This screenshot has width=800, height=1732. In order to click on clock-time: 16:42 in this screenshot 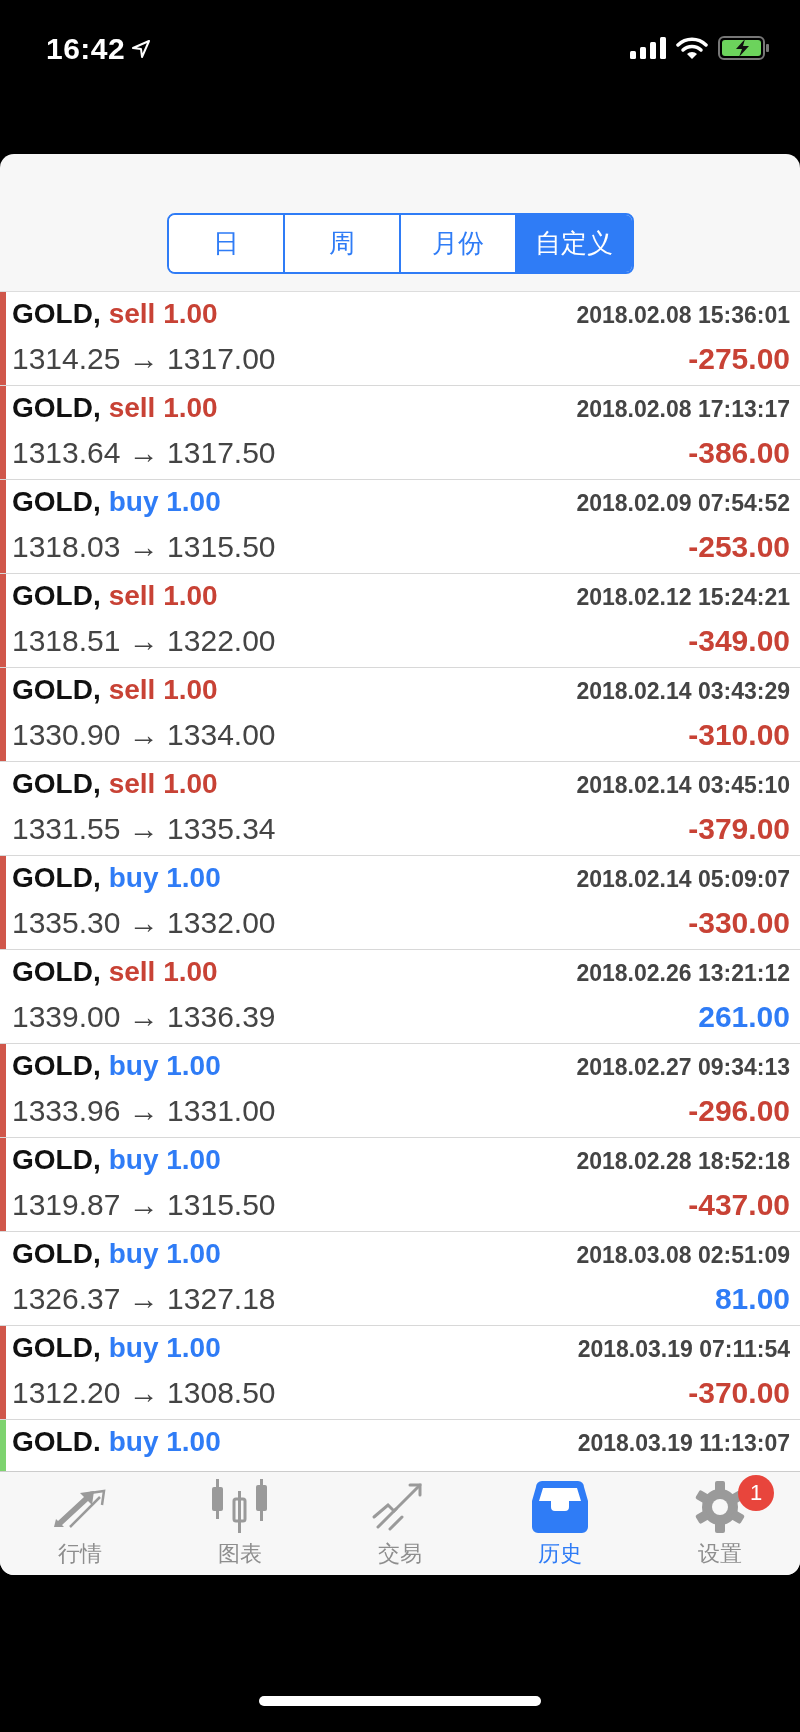, I will do `click(86, 49)`.